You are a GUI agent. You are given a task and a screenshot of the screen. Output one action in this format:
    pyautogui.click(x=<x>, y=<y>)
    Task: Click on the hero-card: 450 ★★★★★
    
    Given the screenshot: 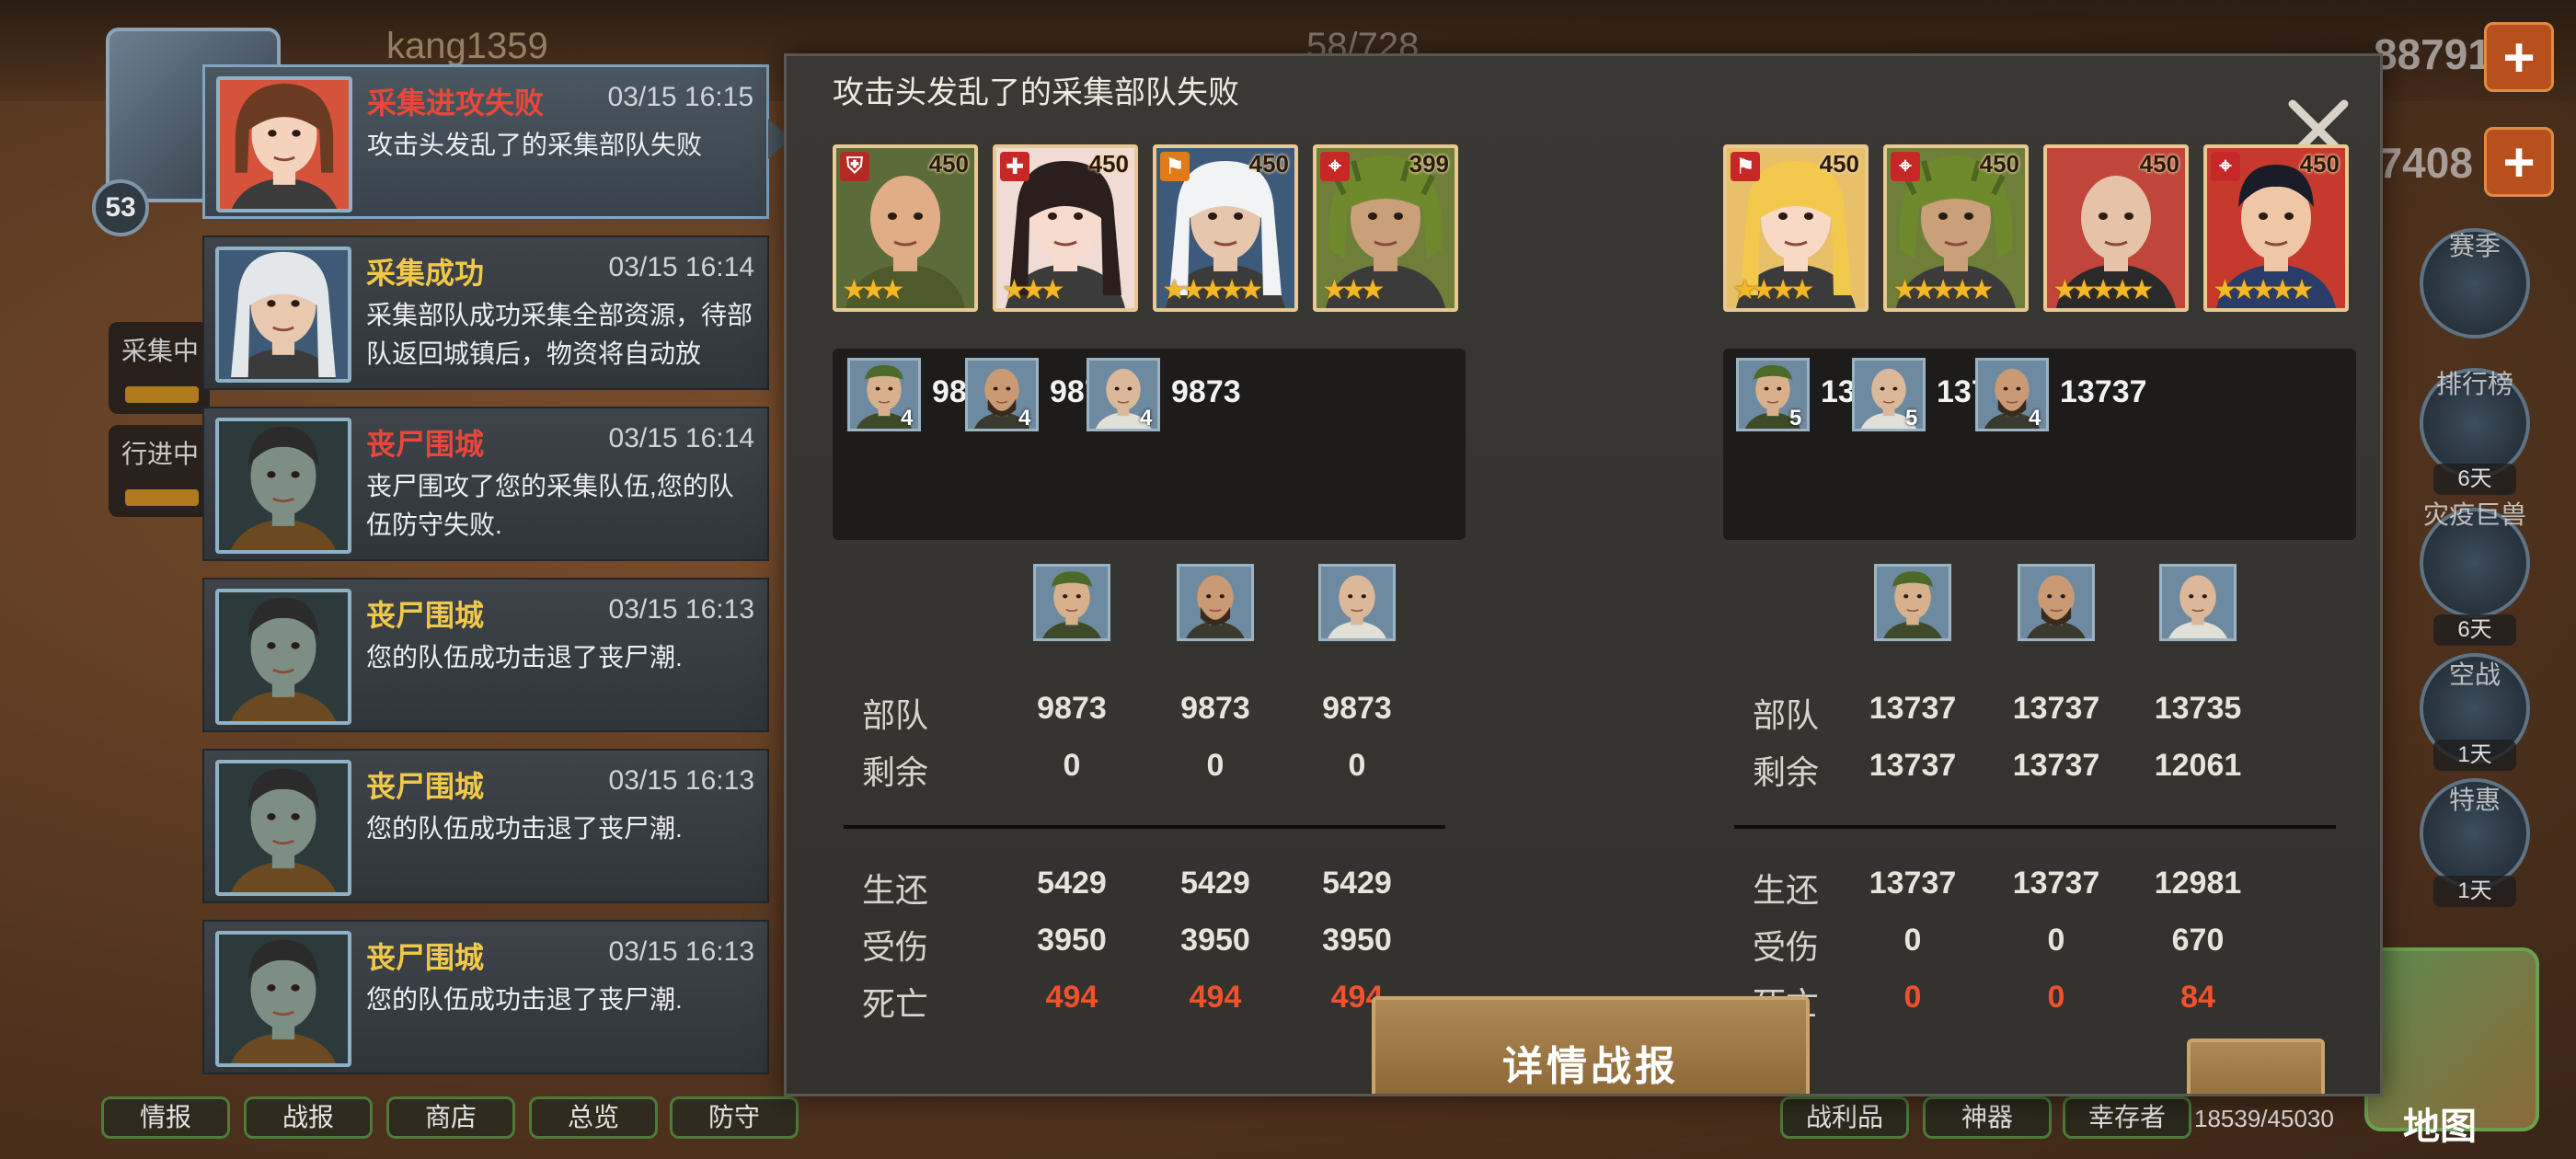 What is the action you would take?
    pyautogui.click(x=2116, y=228)
    